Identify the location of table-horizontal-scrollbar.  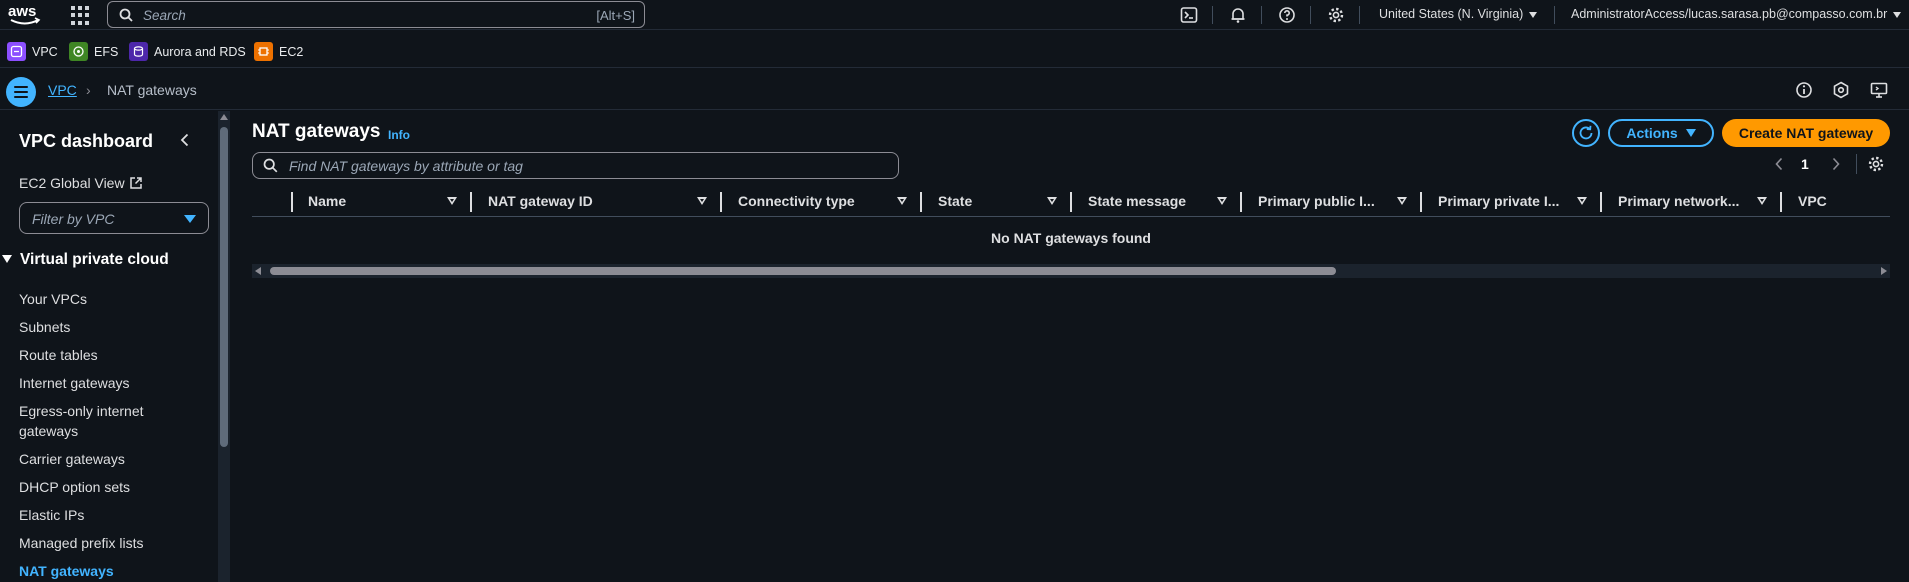
(1071, 271).